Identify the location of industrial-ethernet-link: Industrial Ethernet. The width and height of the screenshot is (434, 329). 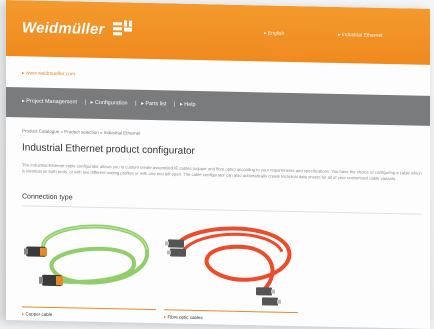
(360, 35).